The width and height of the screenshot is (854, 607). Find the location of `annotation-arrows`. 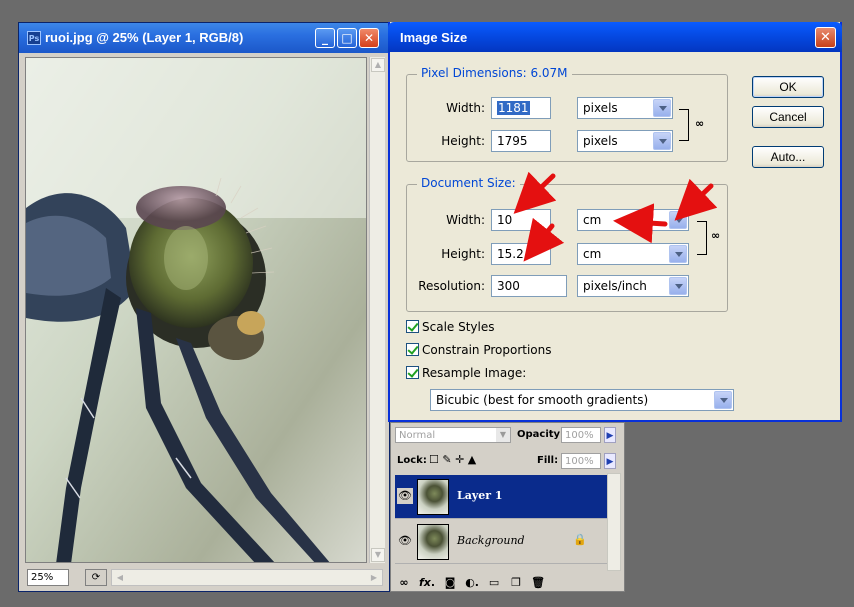

annotation-arrows is located at coordinates (615, 216).